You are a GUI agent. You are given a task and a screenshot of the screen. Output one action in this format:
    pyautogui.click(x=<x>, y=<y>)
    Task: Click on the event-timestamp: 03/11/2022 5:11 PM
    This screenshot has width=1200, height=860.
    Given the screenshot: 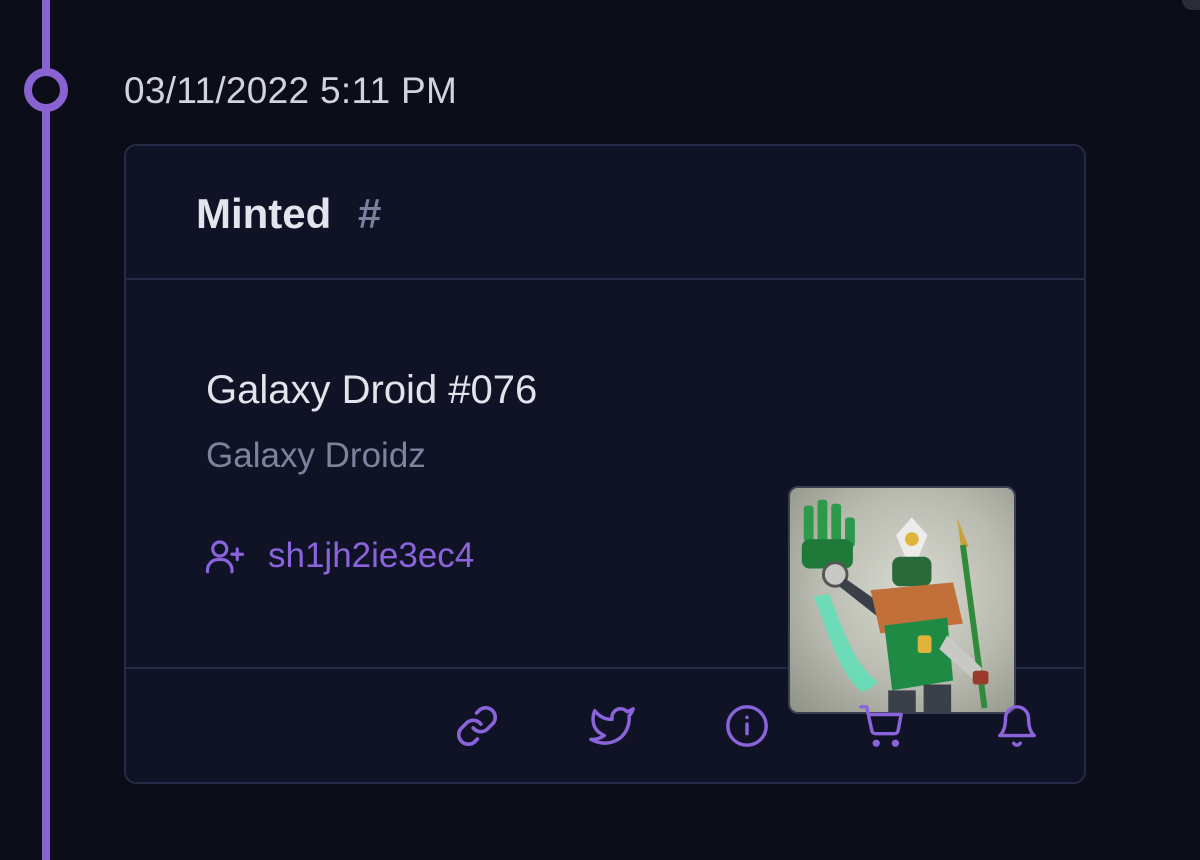 What is the action you would take?
    pyautogui.click(x=291, y=90)
    